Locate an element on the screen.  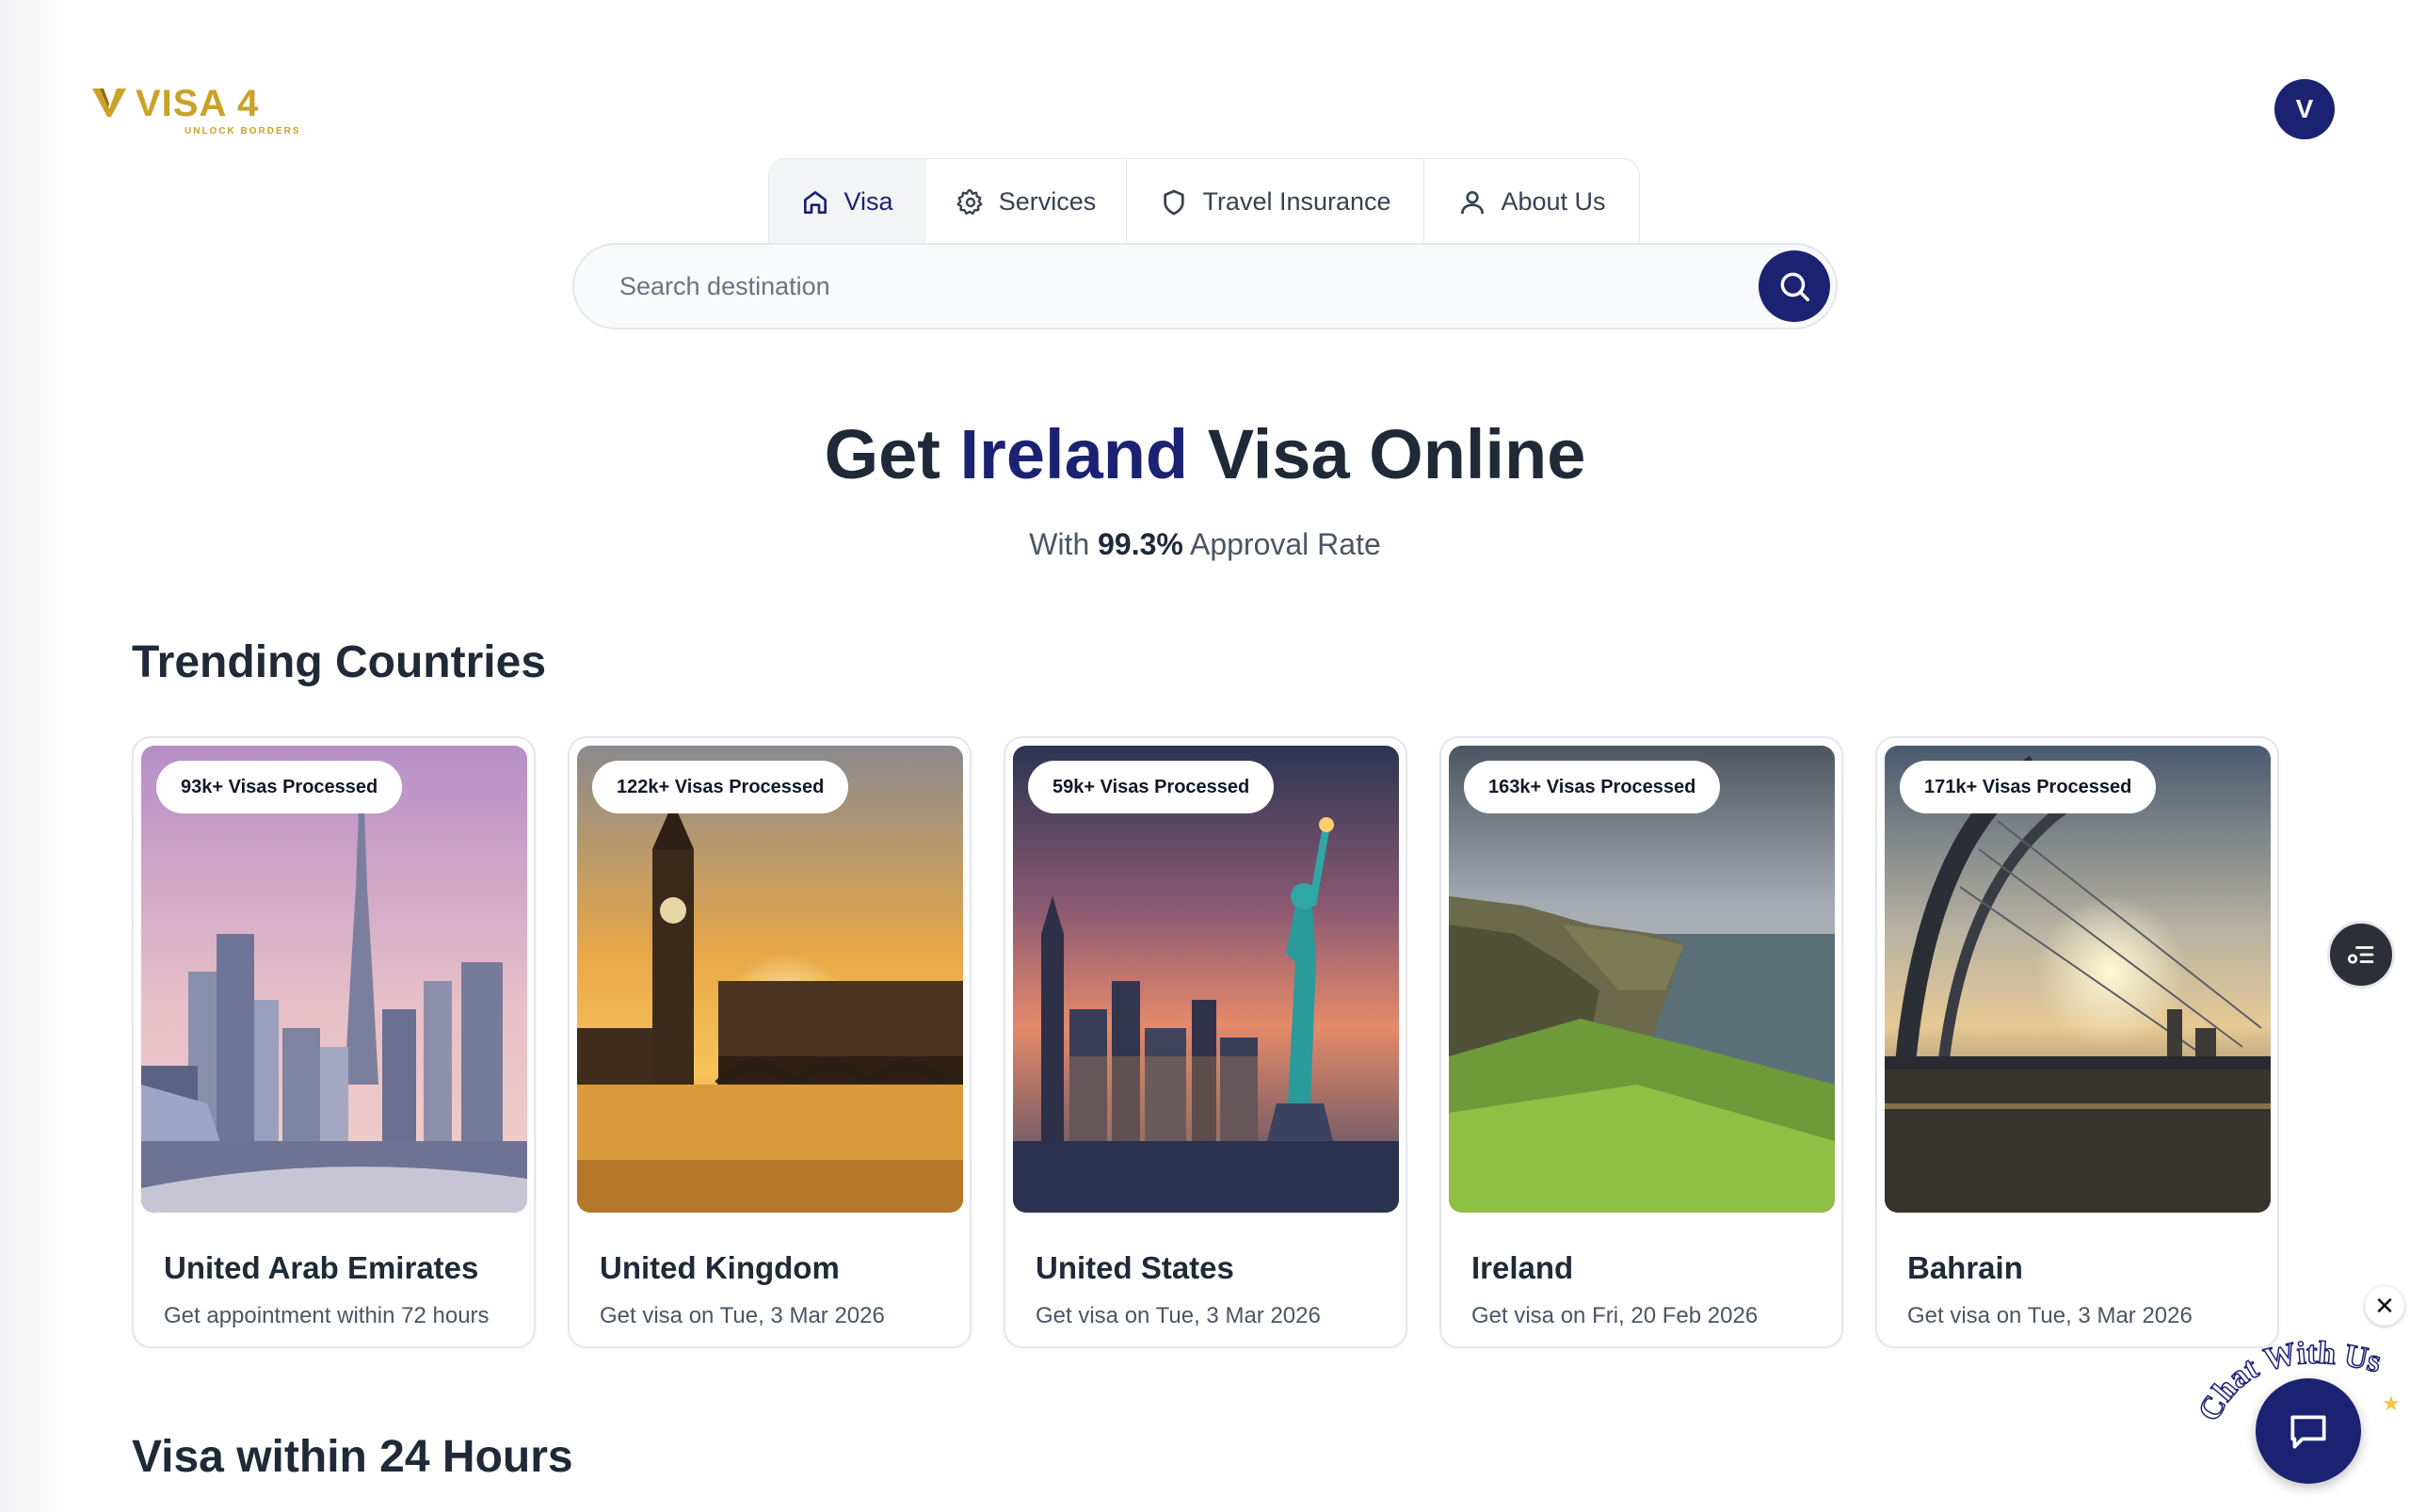
chat-button is located at coordinates (2308, 1431).